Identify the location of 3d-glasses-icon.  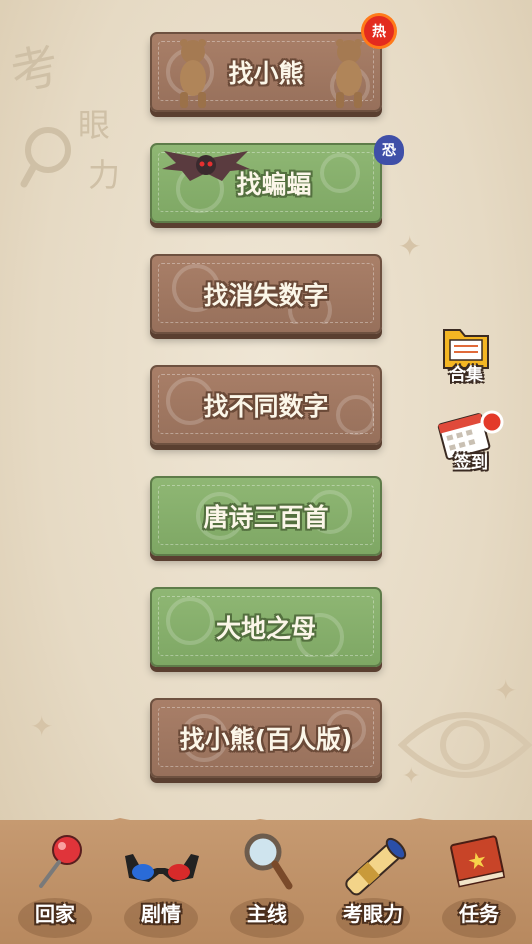
(162, 868).